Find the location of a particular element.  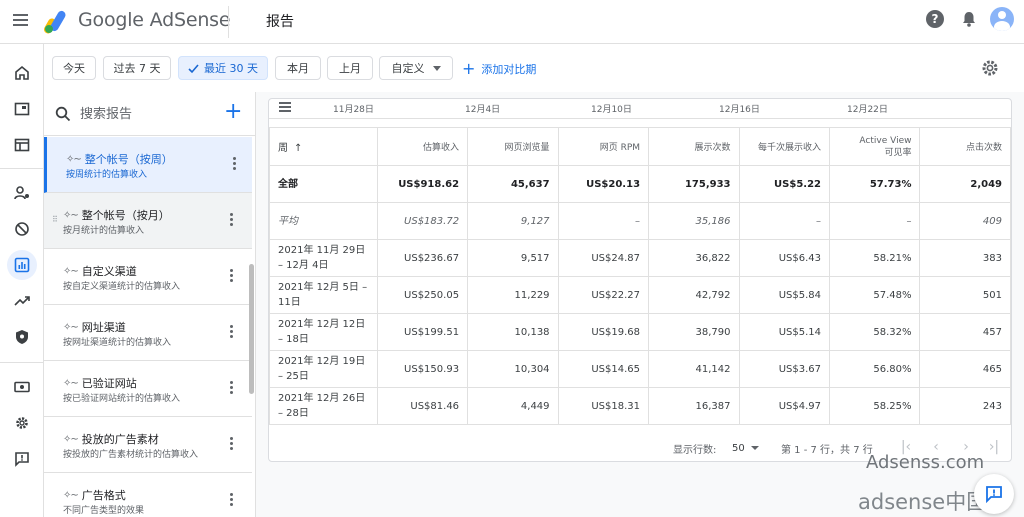

table-cell: US$236.67 is located at coordinates (422, 258).